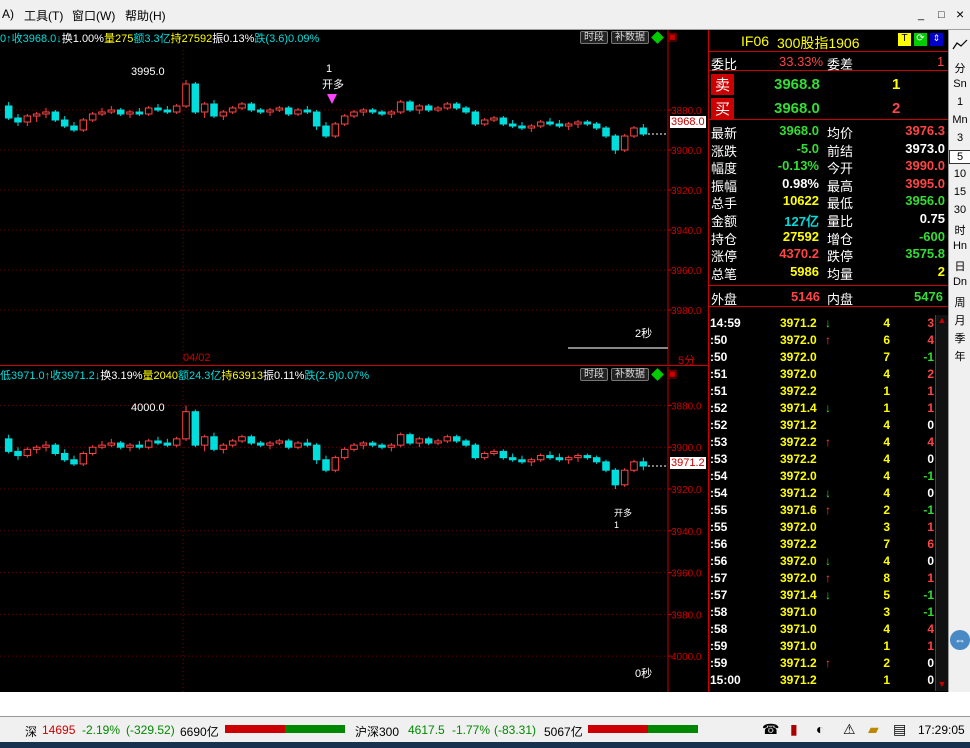  I want to click on cylinder-icon: ▮, so click(794, 729).